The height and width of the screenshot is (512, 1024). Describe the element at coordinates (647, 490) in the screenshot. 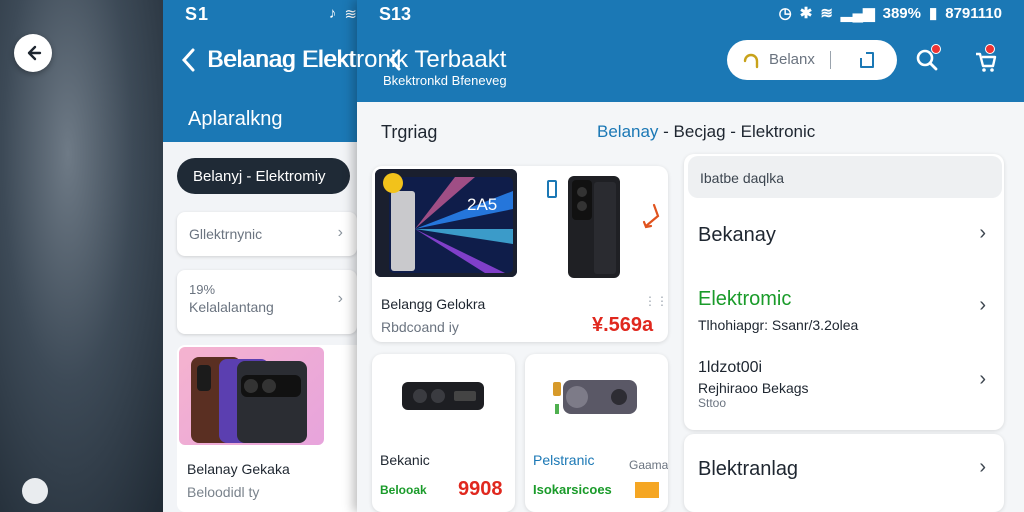

I see `orange-badge` at that location.